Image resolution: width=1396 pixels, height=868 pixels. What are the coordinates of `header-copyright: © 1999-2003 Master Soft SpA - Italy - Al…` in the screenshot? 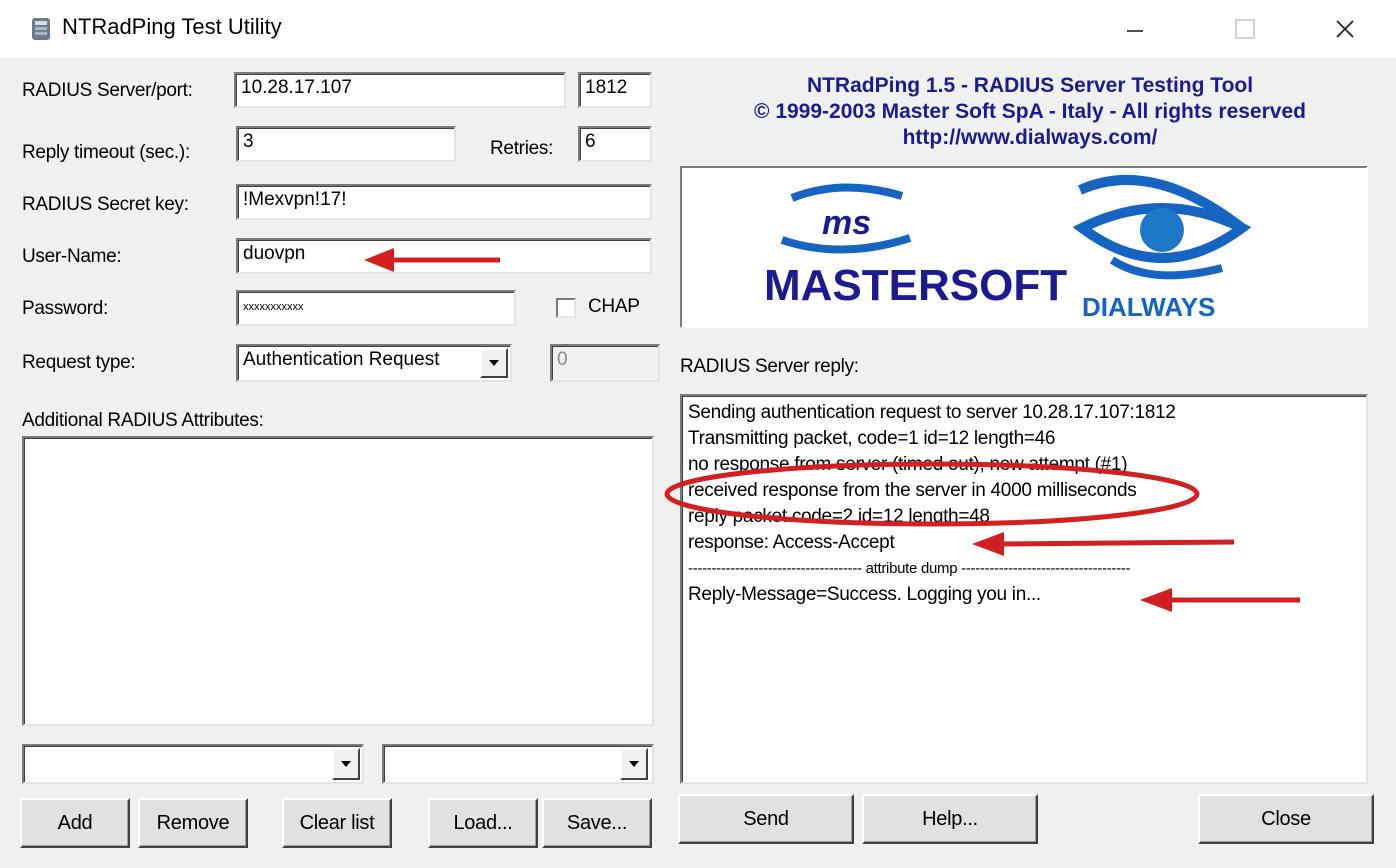 It's located at (1030, 111).